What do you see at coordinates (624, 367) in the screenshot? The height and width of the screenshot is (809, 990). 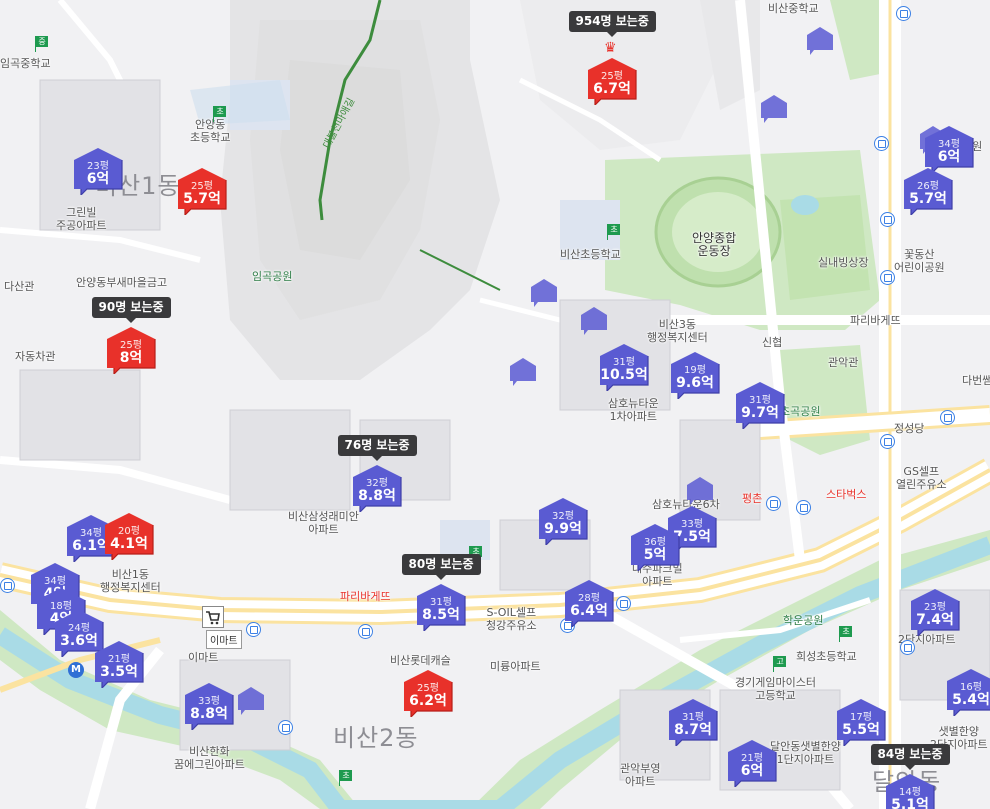 I see `listing-pin: 31평 10.5억` at bounding box center [624, 367].